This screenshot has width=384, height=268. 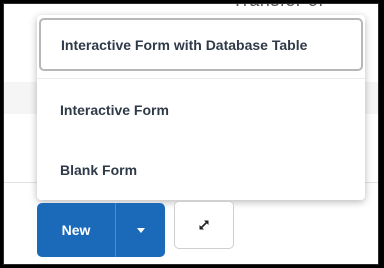 I want to click on menu-item-label: Interactive Form, so click(x=114, y=110).